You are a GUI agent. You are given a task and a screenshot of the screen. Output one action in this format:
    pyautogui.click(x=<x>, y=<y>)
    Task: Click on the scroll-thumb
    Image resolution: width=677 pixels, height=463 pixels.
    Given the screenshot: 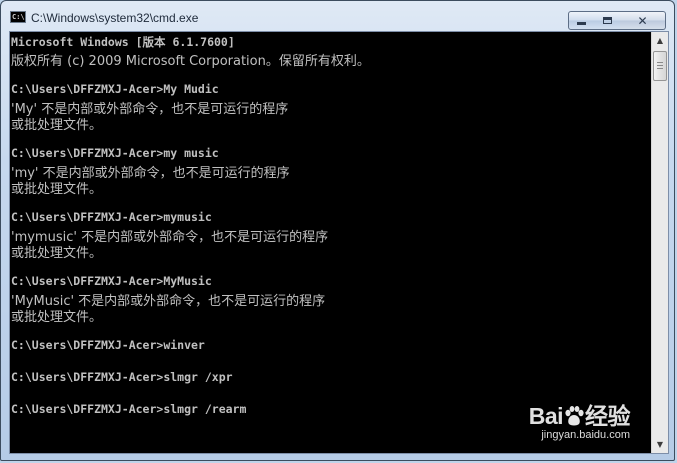 What is the action you would take?
    pyautogui.click(x=660, y=66)
    